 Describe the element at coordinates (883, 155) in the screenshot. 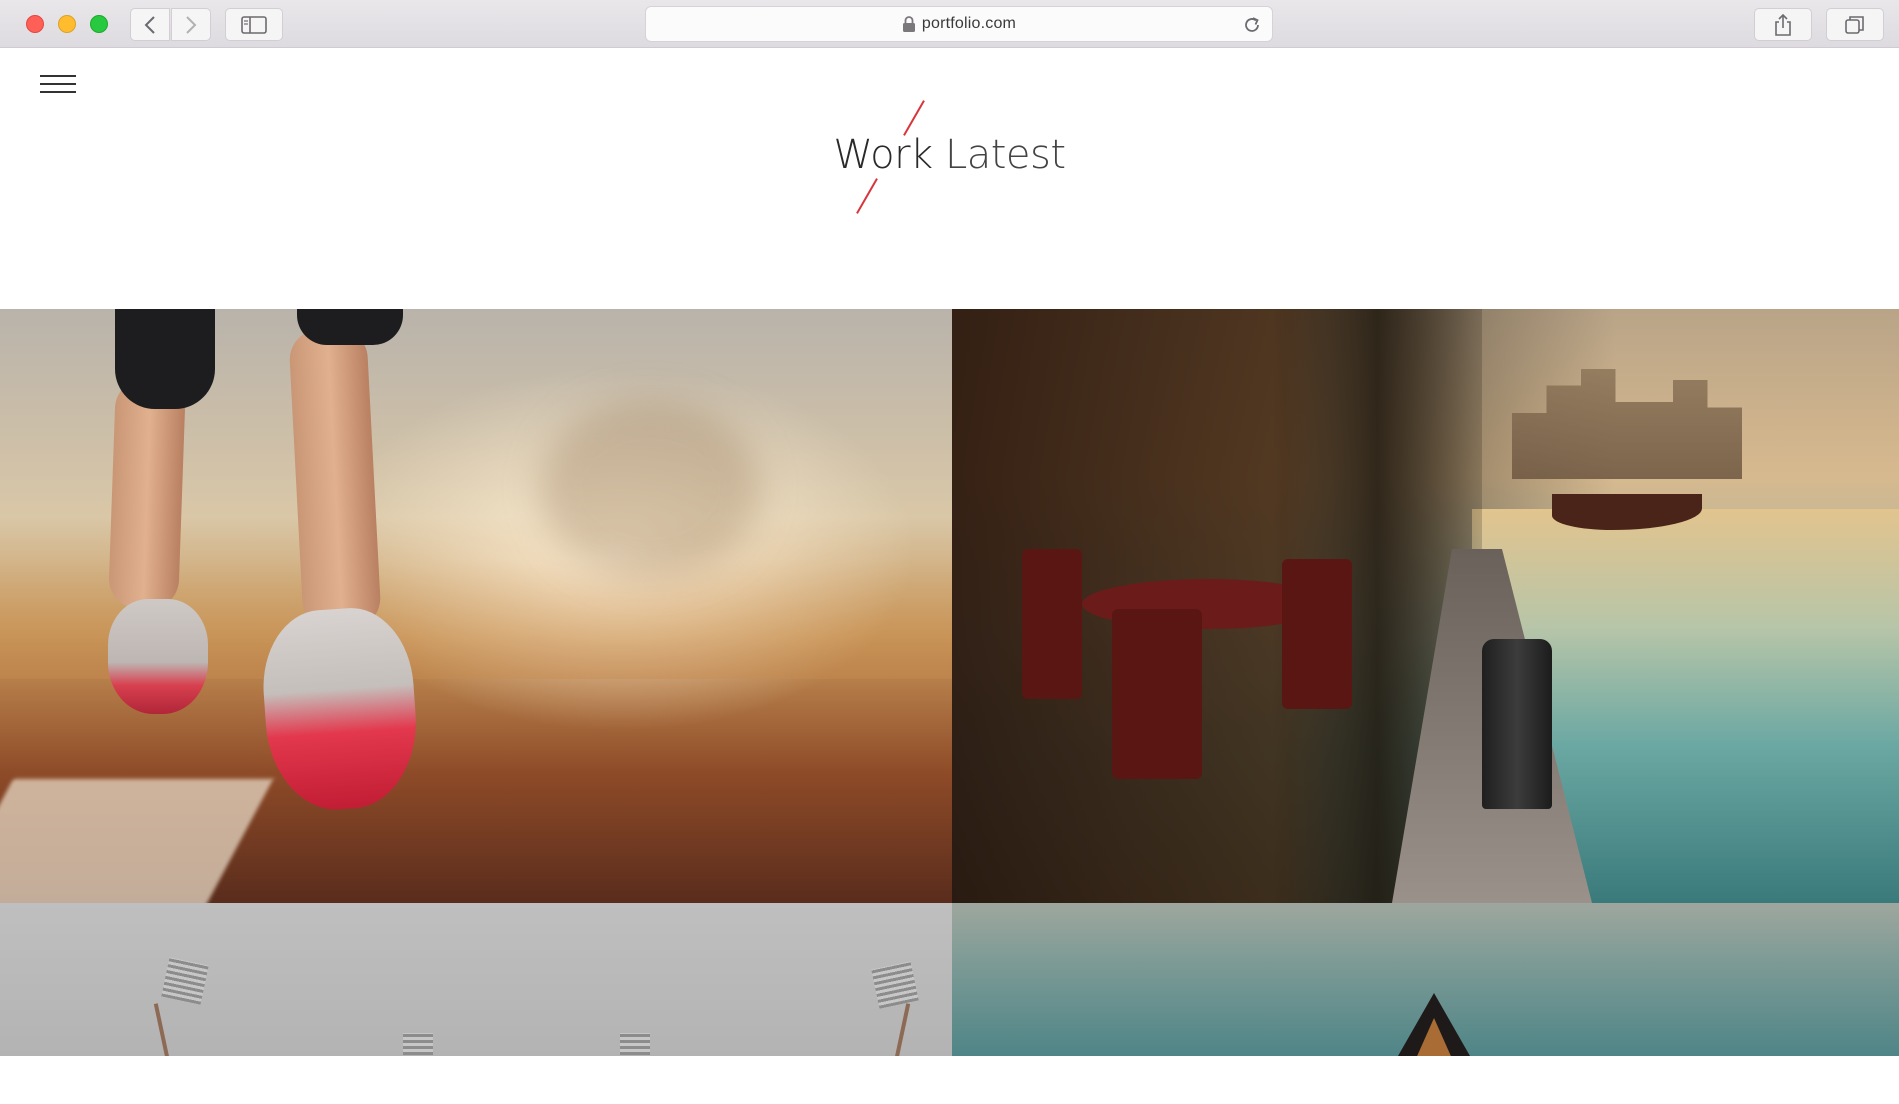

I see `page-title-word-1: Work` at that location.